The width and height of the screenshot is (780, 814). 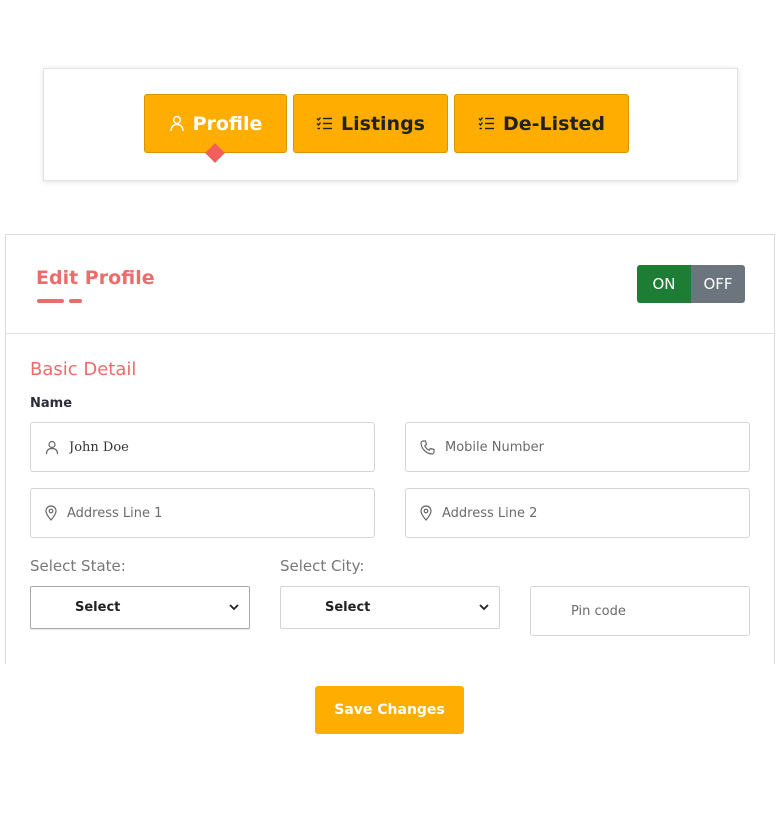 What do you see at coordinates (220, 513) in the screenshot?
I see `address-line-1-input` at bounding box center [220, 513].